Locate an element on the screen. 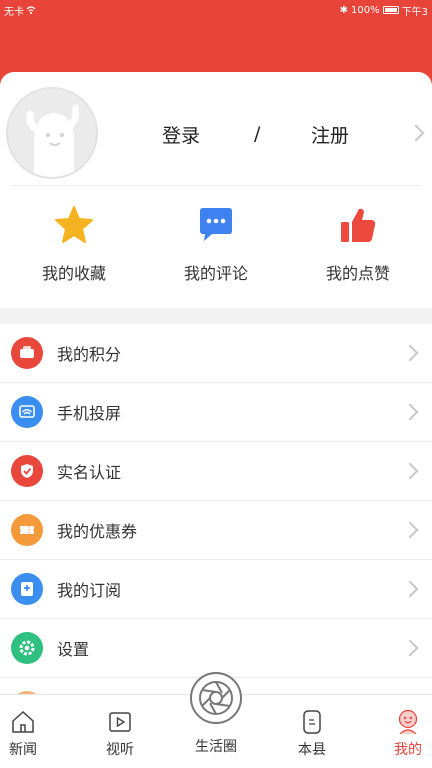  battery-percent: 100% is located at coordinates (365, 10).